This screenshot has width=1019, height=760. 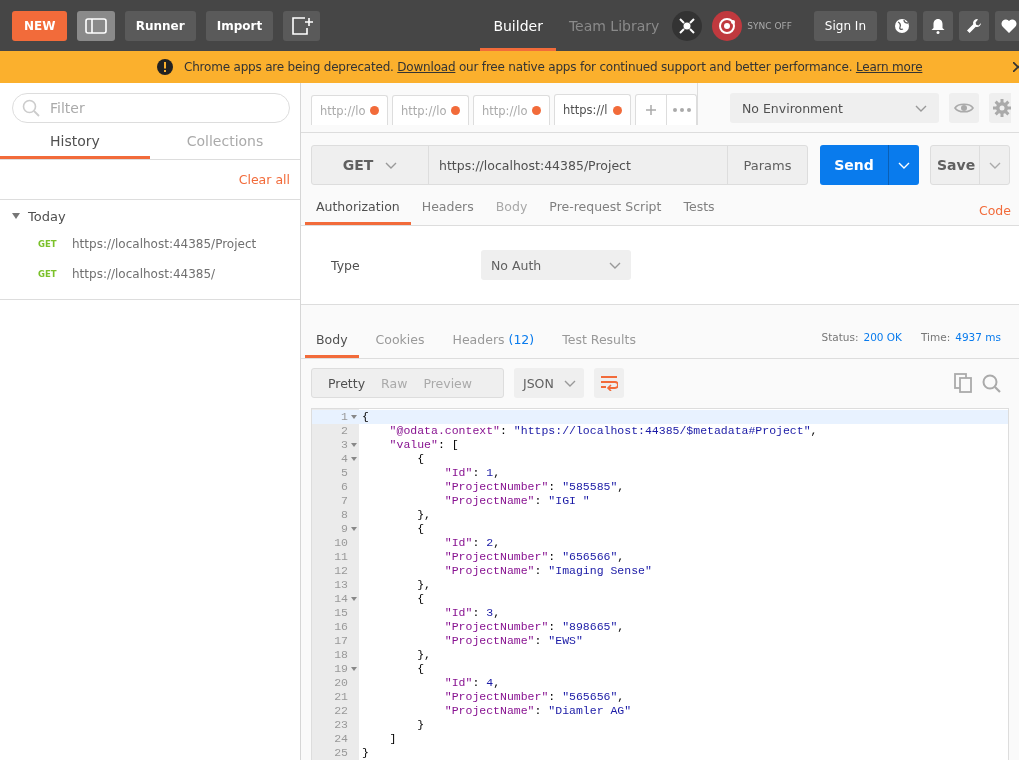 I want to click on code-line: ], so click(x=393, y=739).